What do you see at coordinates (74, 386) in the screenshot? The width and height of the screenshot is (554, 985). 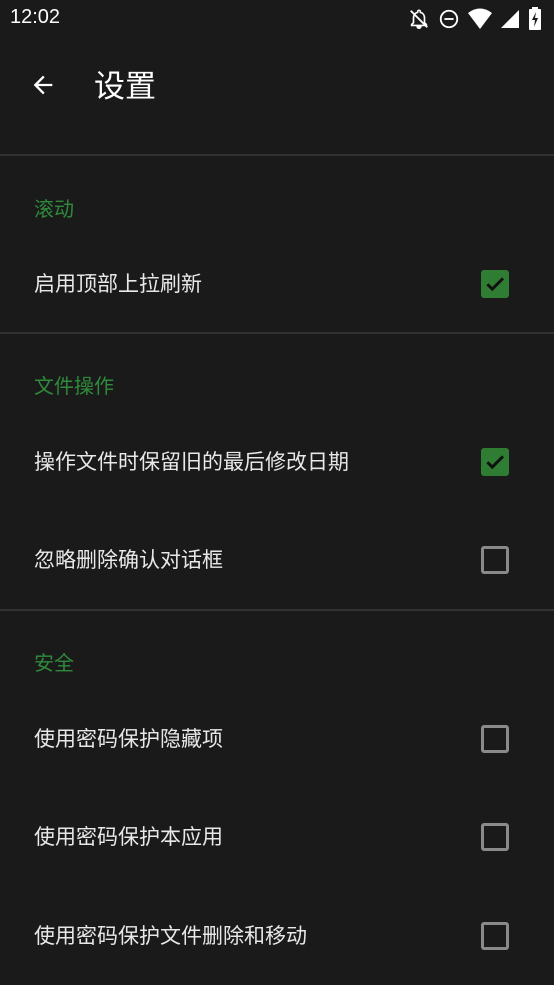 I see `section-header-file-operations: 文件操作` at bounding box center [74, 386].